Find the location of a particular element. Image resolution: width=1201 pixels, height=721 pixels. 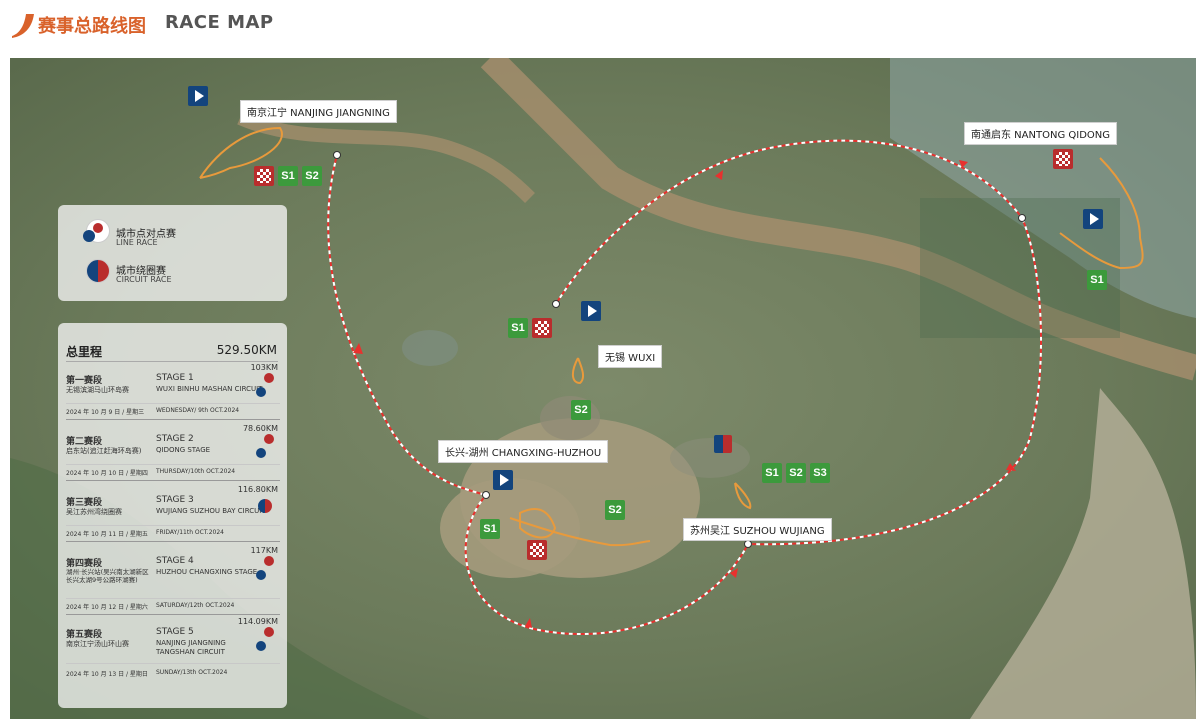

stage-distance: 114.09KM is located at coordinates (257, 621).